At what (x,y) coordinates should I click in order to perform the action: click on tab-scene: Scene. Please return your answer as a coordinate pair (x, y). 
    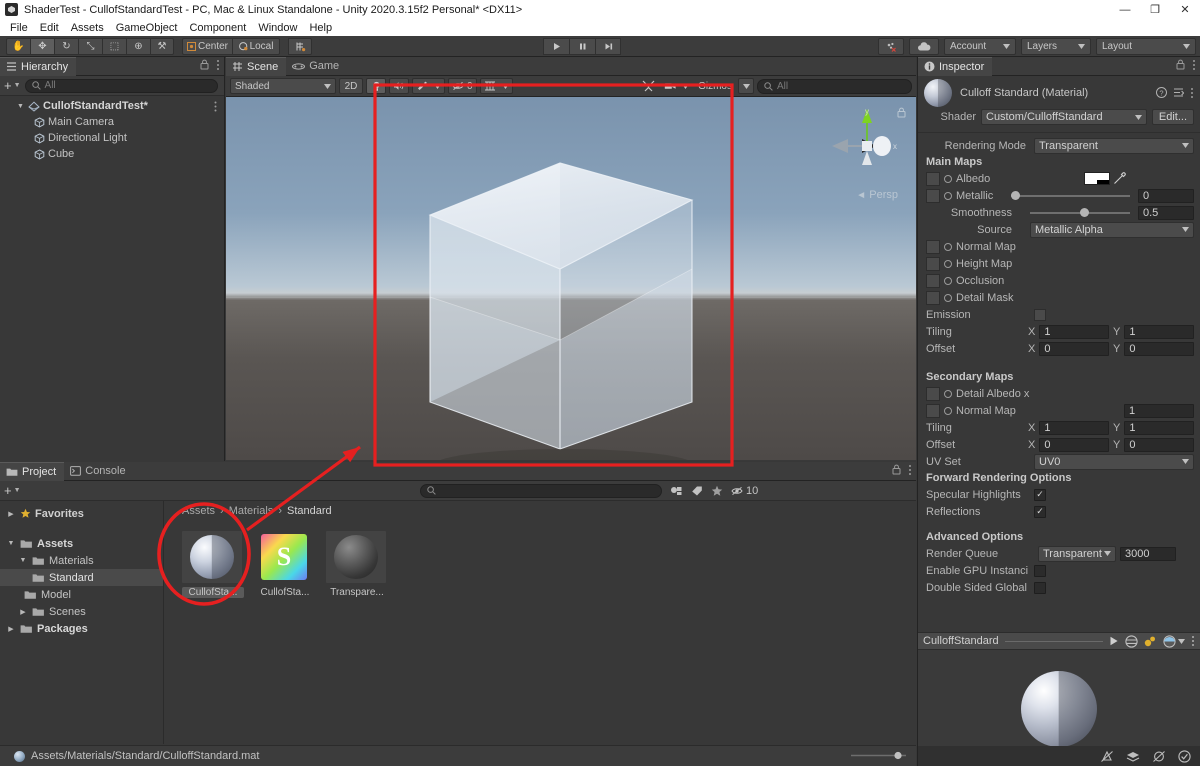
    Looking at the image, I should click on (256, 66).